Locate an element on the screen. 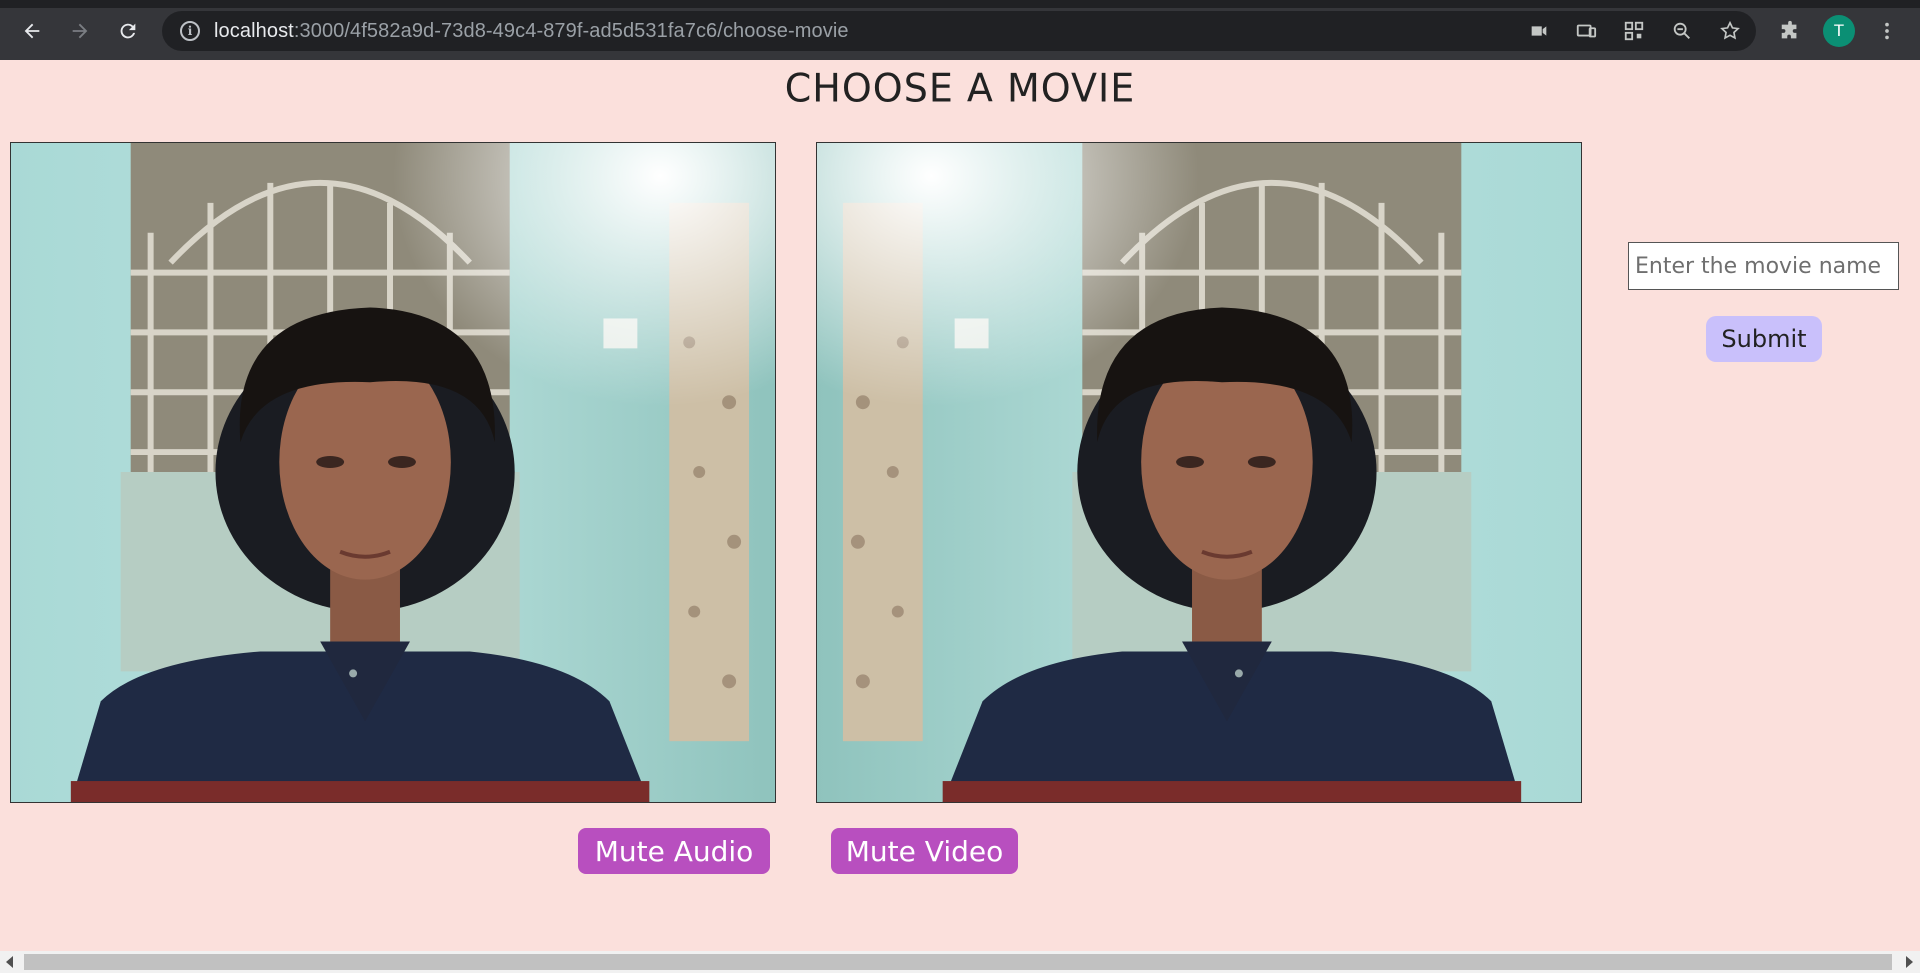 This screenshot has width=1920, height=973. profile-avatar: T is located at coordinates (1839, 31).